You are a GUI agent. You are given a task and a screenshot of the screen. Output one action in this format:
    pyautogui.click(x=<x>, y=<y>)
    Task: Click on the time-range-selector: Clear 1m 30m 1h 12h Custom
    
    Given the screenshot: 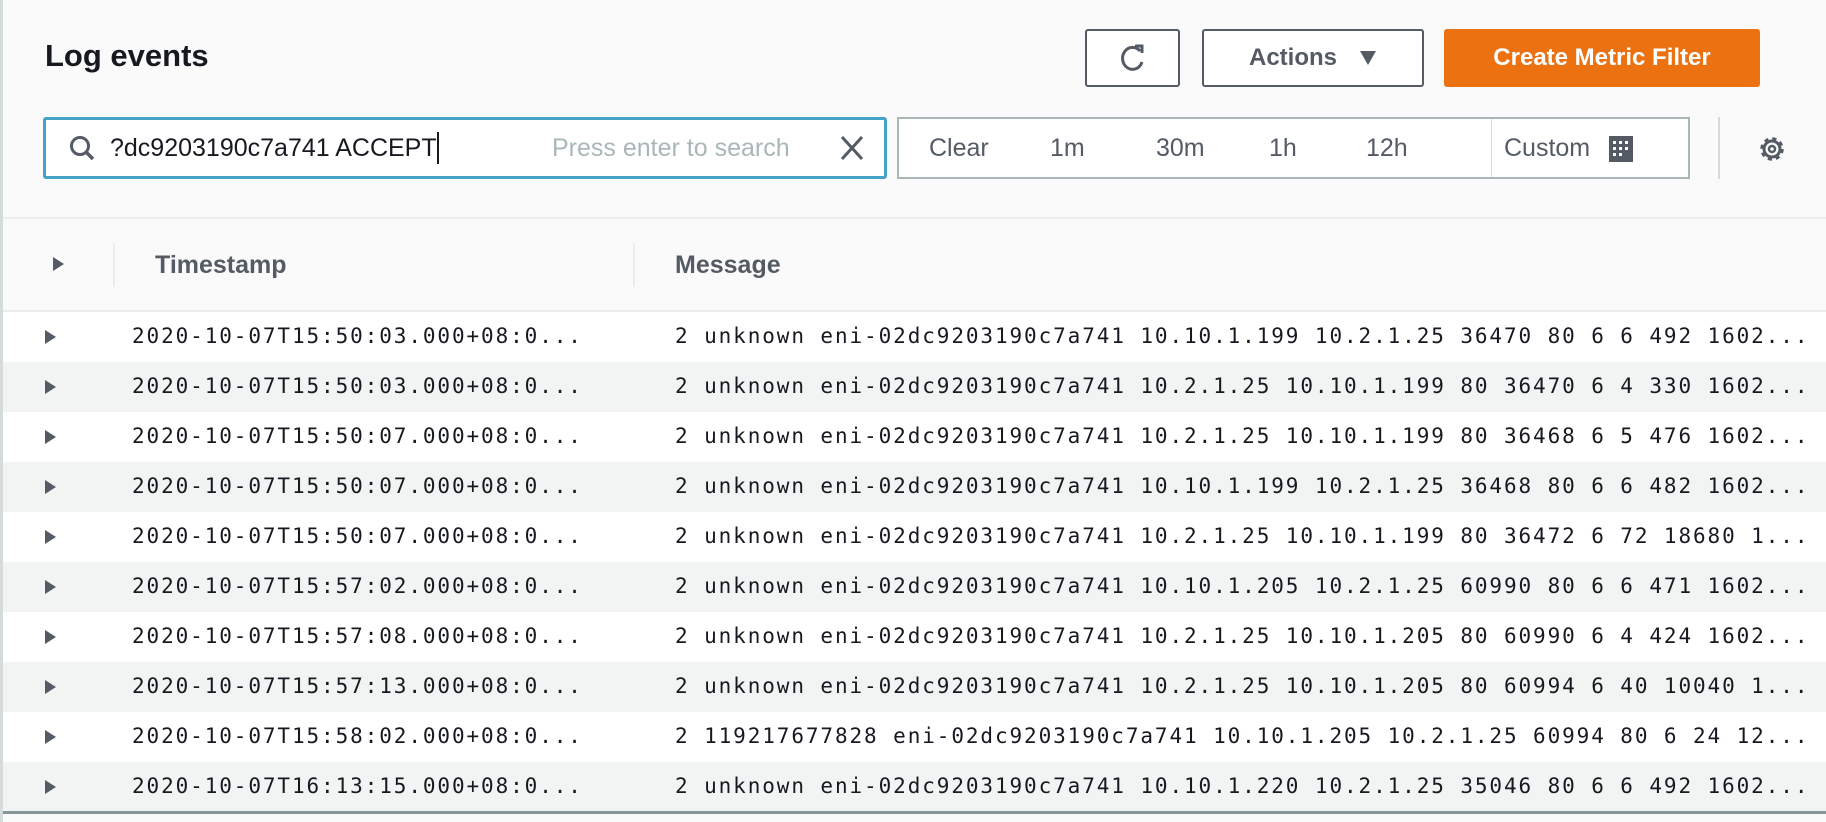 What is the action you would take?
    pyautogui.click(x=1293, y=148)
    